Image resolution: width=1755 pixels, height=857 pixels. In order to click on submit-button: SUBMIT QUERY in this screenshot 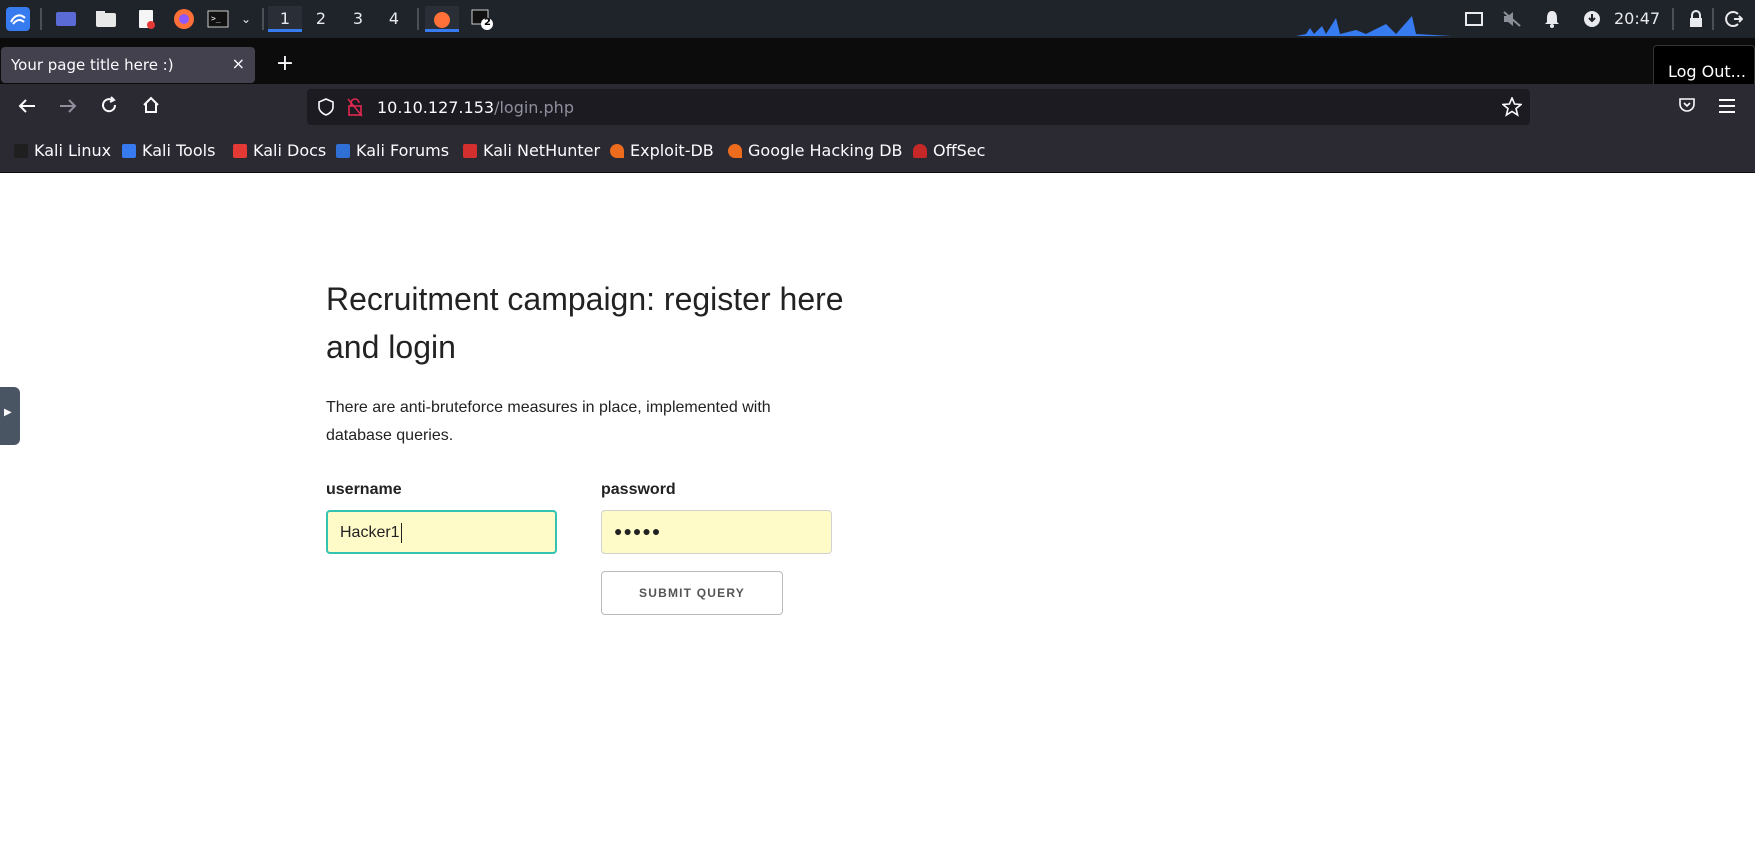, I will do `click(692, 593)`.